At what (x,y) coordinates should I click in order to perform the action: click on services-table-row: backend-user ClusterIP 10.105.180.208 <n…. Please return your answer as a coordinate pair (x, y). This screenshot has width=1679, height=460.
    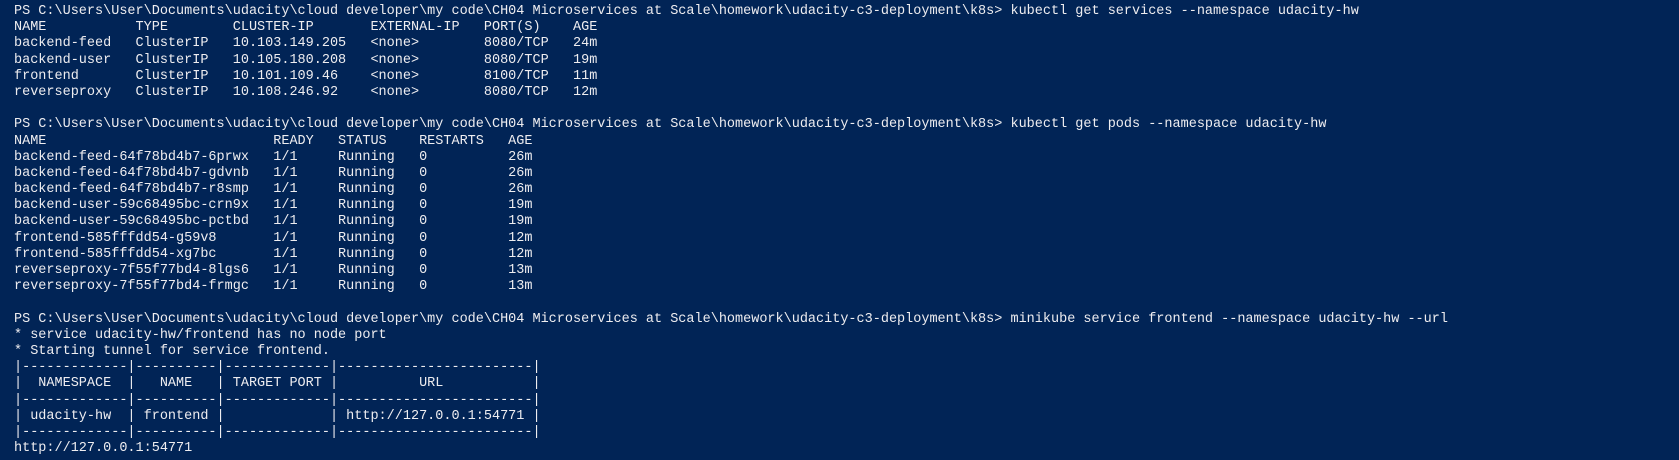
    Looking at the image, I should click on (306, 60).